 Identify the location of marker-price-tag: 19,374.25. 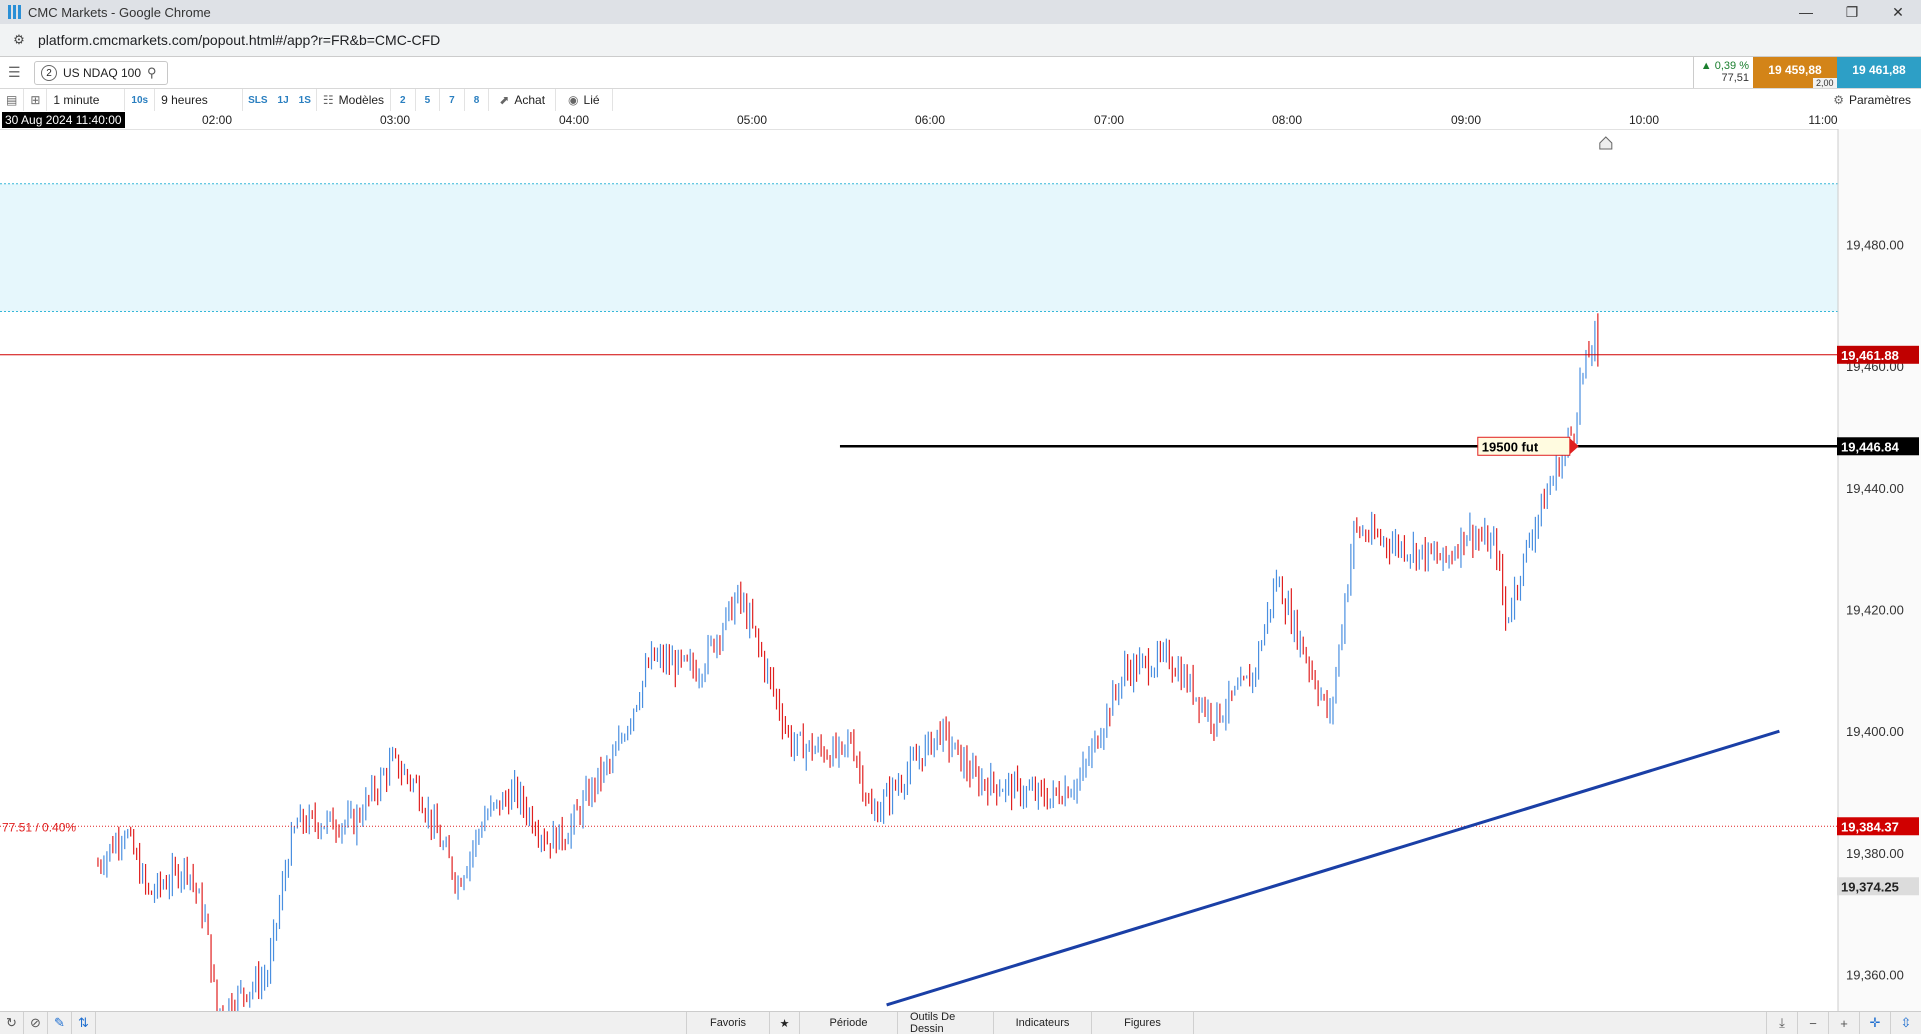
(1870, 886).